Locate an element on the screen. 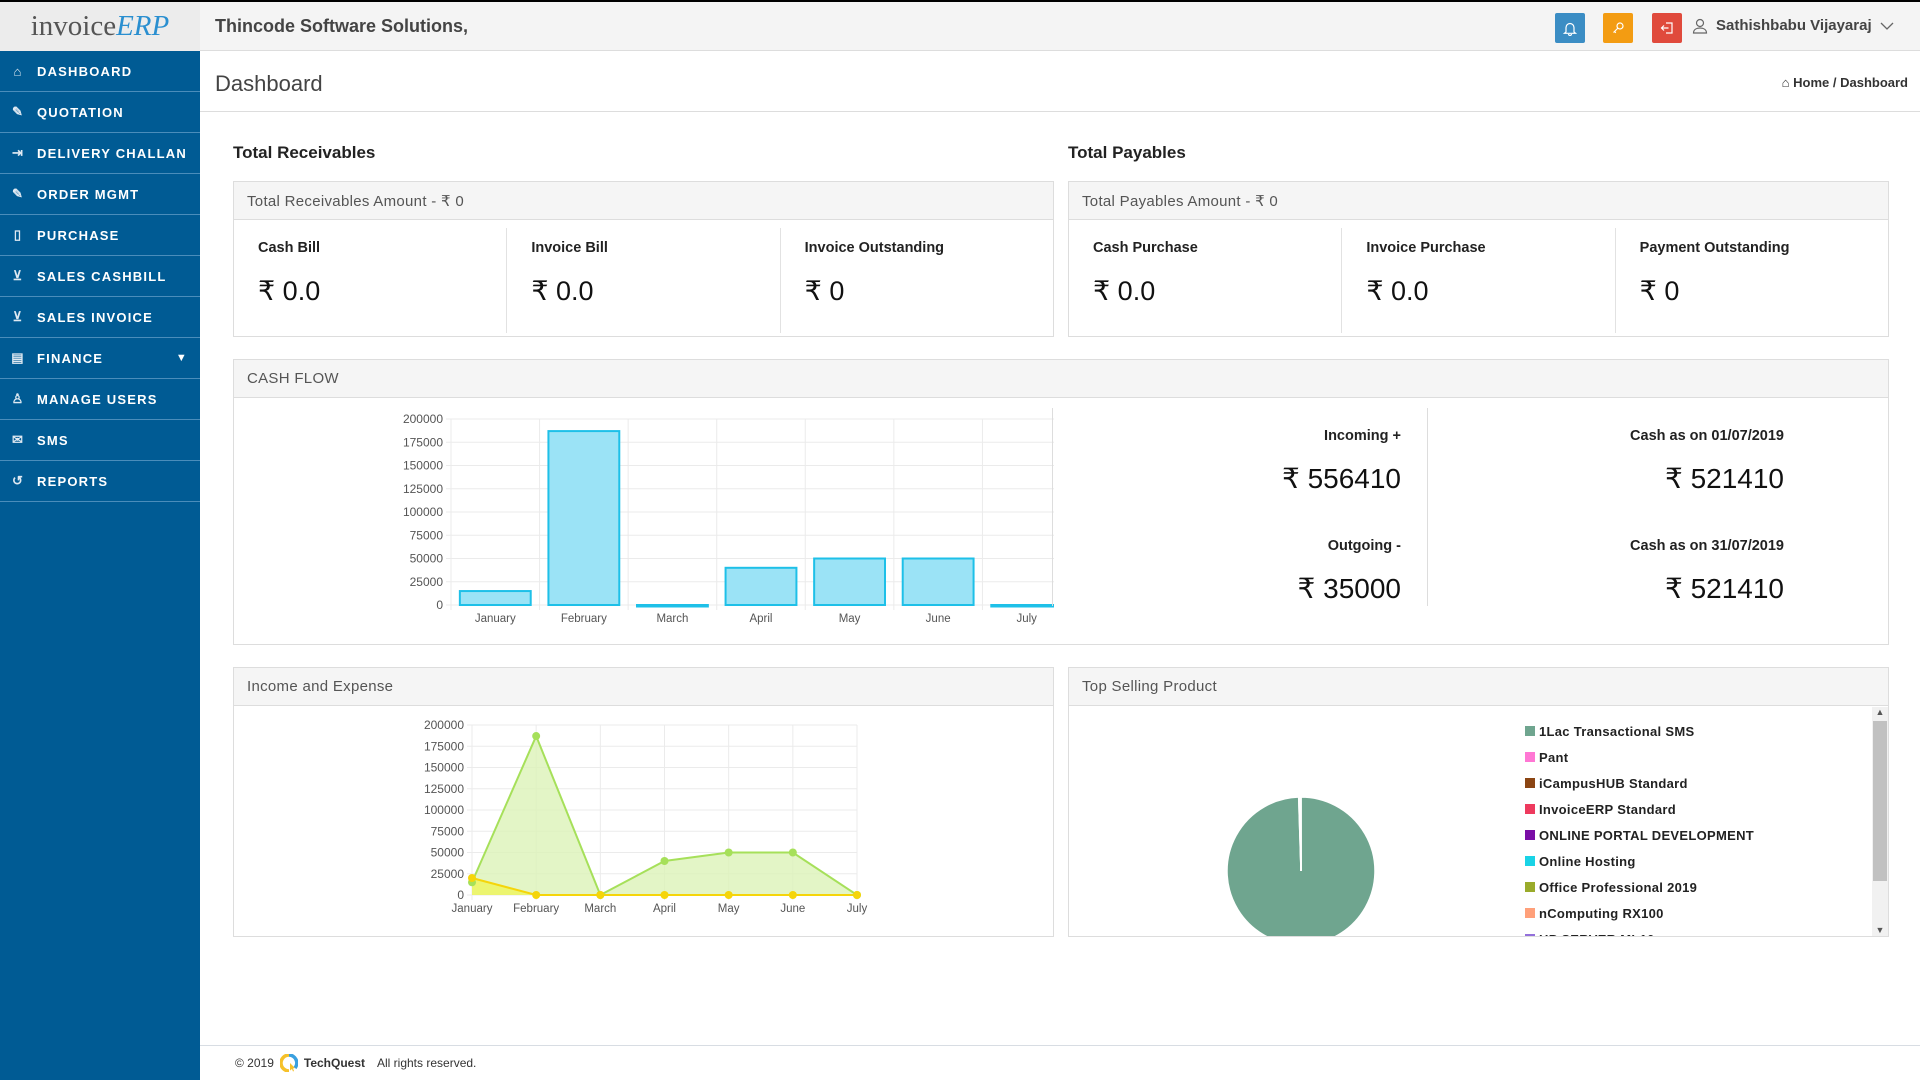 Image resolution: width=1920 pixels, height=1080 pixels. x-tick-label: February is located at coordinates (536, 909).